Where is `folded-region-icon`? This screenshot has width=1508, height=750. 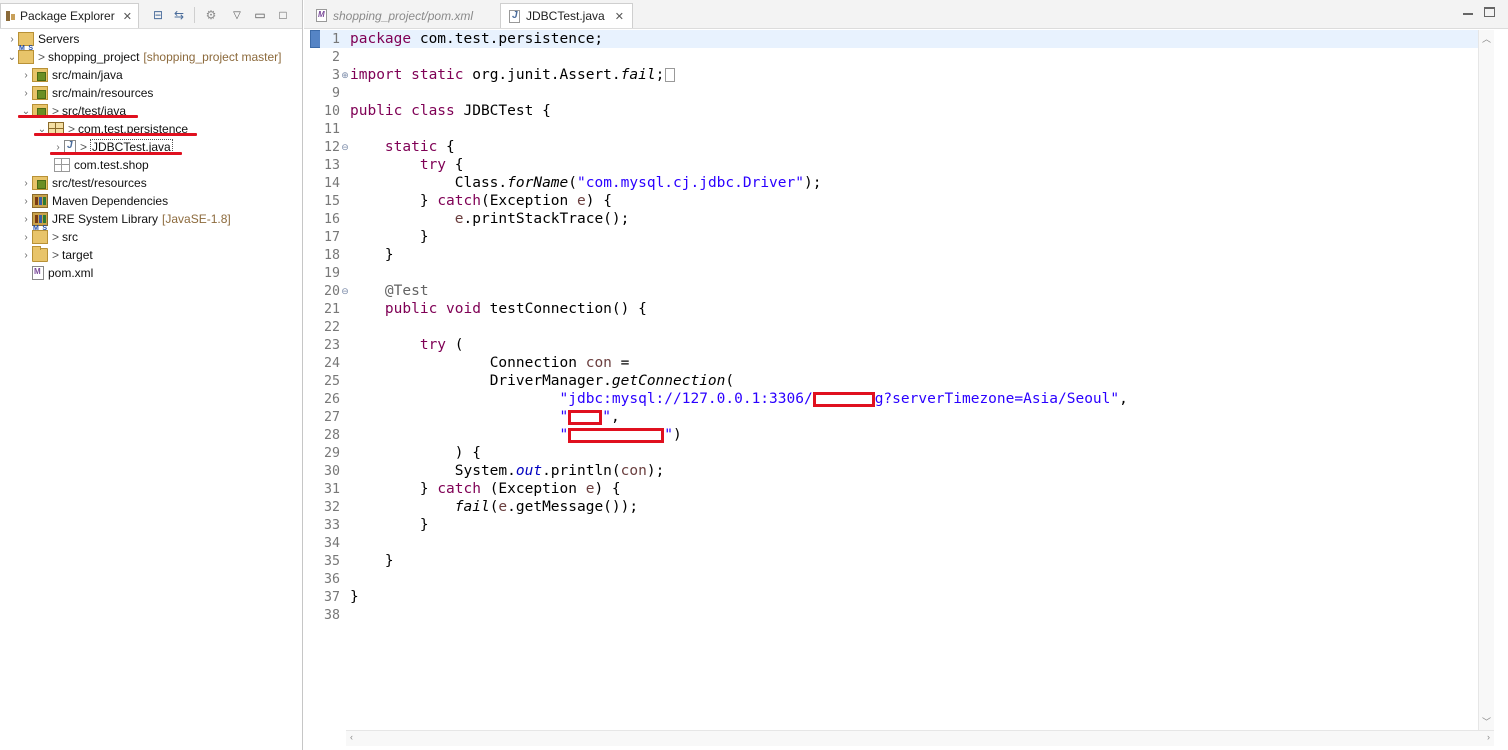 folded-region-icon is located at coordinates (670, 75).